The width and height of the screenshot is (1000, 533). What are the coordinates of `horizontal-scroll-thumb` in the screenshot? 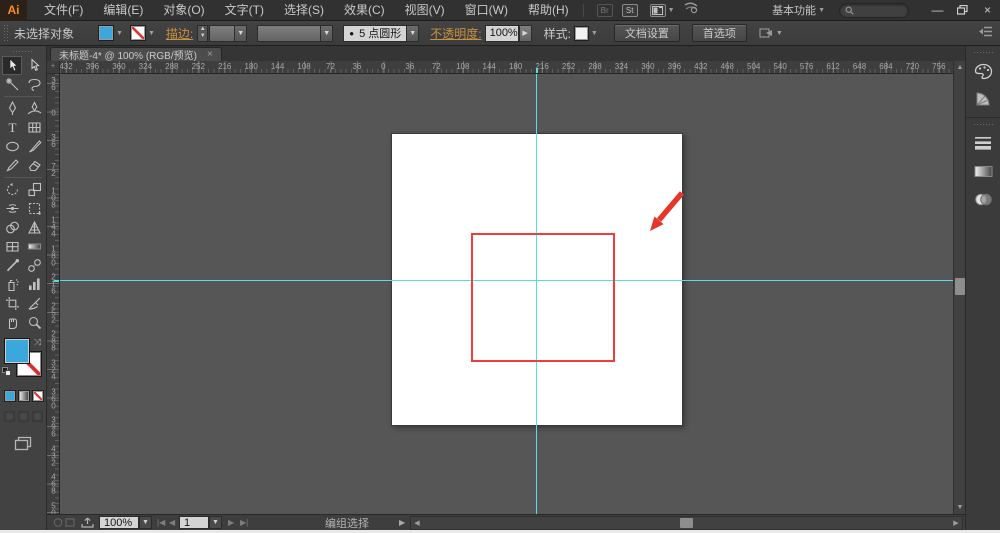 It's located at (686, 523).